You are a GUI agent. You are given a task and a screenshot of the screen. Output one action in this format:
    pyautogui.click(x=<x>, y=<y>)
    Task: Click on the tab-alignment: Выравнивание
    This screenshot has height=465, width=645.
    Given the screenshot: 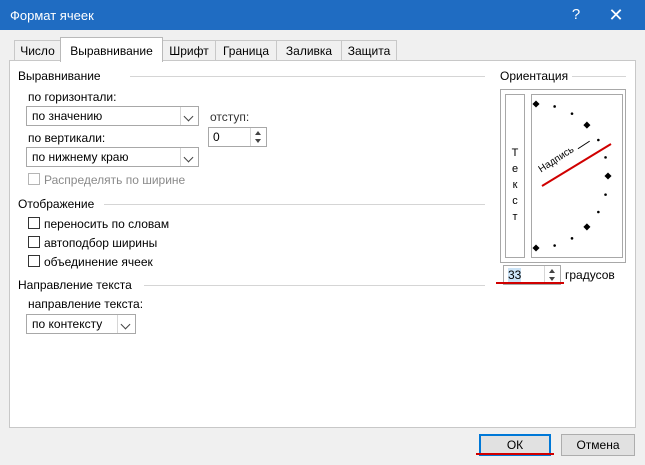 What is the action you would take?
    pyautogui.click(x=111, y=49)
    